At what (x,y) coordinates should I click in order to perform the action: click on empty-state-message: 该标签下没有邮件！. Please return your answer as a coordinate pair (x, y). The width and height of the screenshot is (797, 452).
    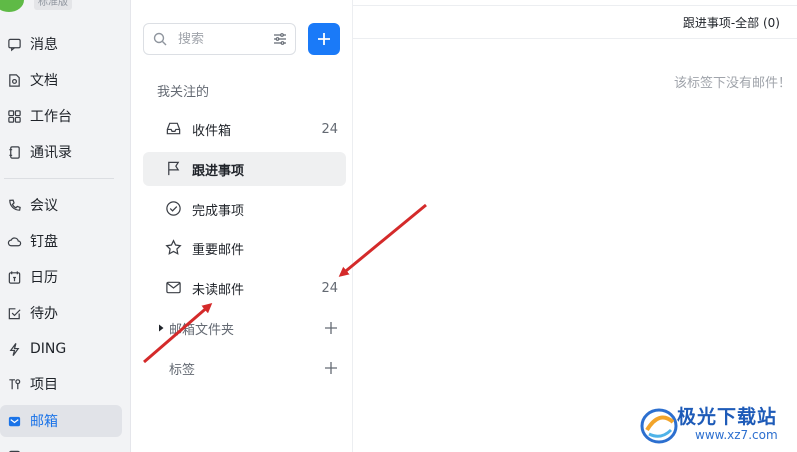
    Looking at the image, I should click on (732, 83).